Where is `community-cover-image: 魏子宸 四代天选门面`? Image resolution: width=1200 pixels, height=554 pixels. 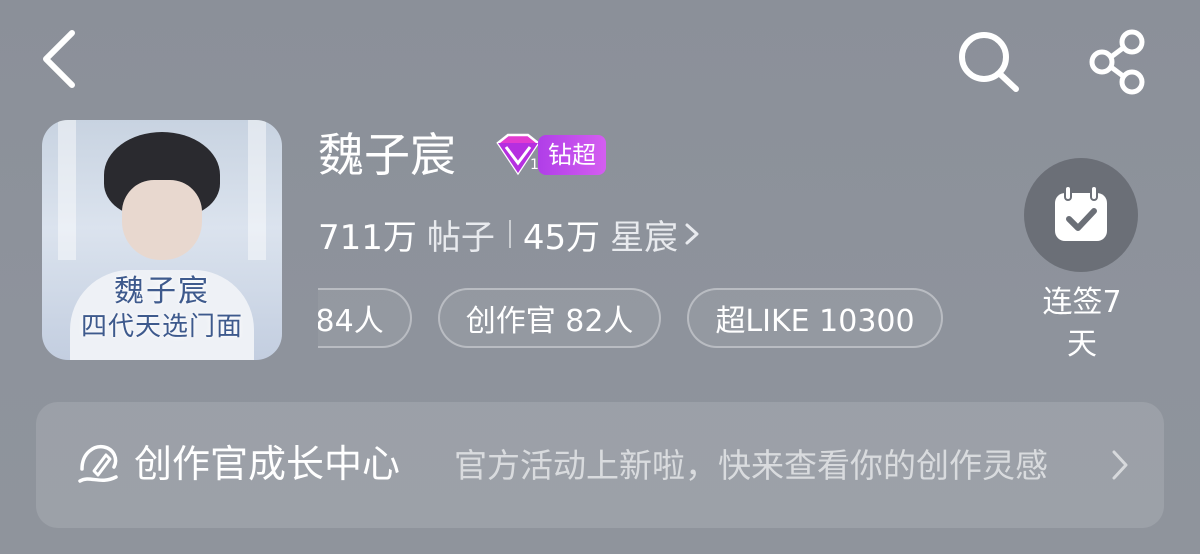 community-cover-image: 魏子宸 四代天选门面 is located at coordinates (162, 240).